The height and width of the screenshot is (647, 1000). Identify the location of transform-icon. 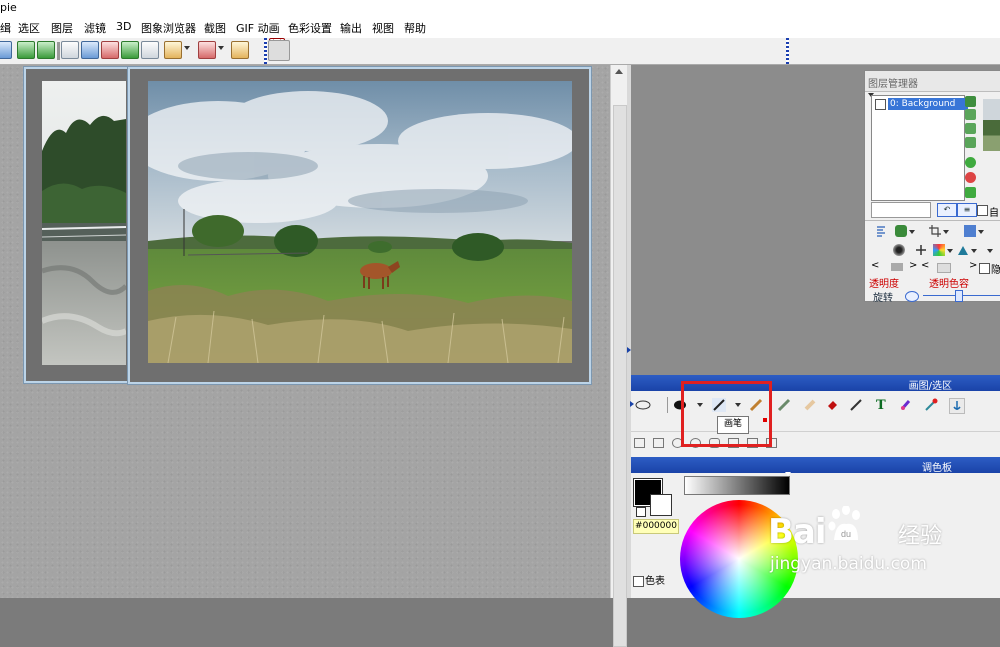
(921, 250).